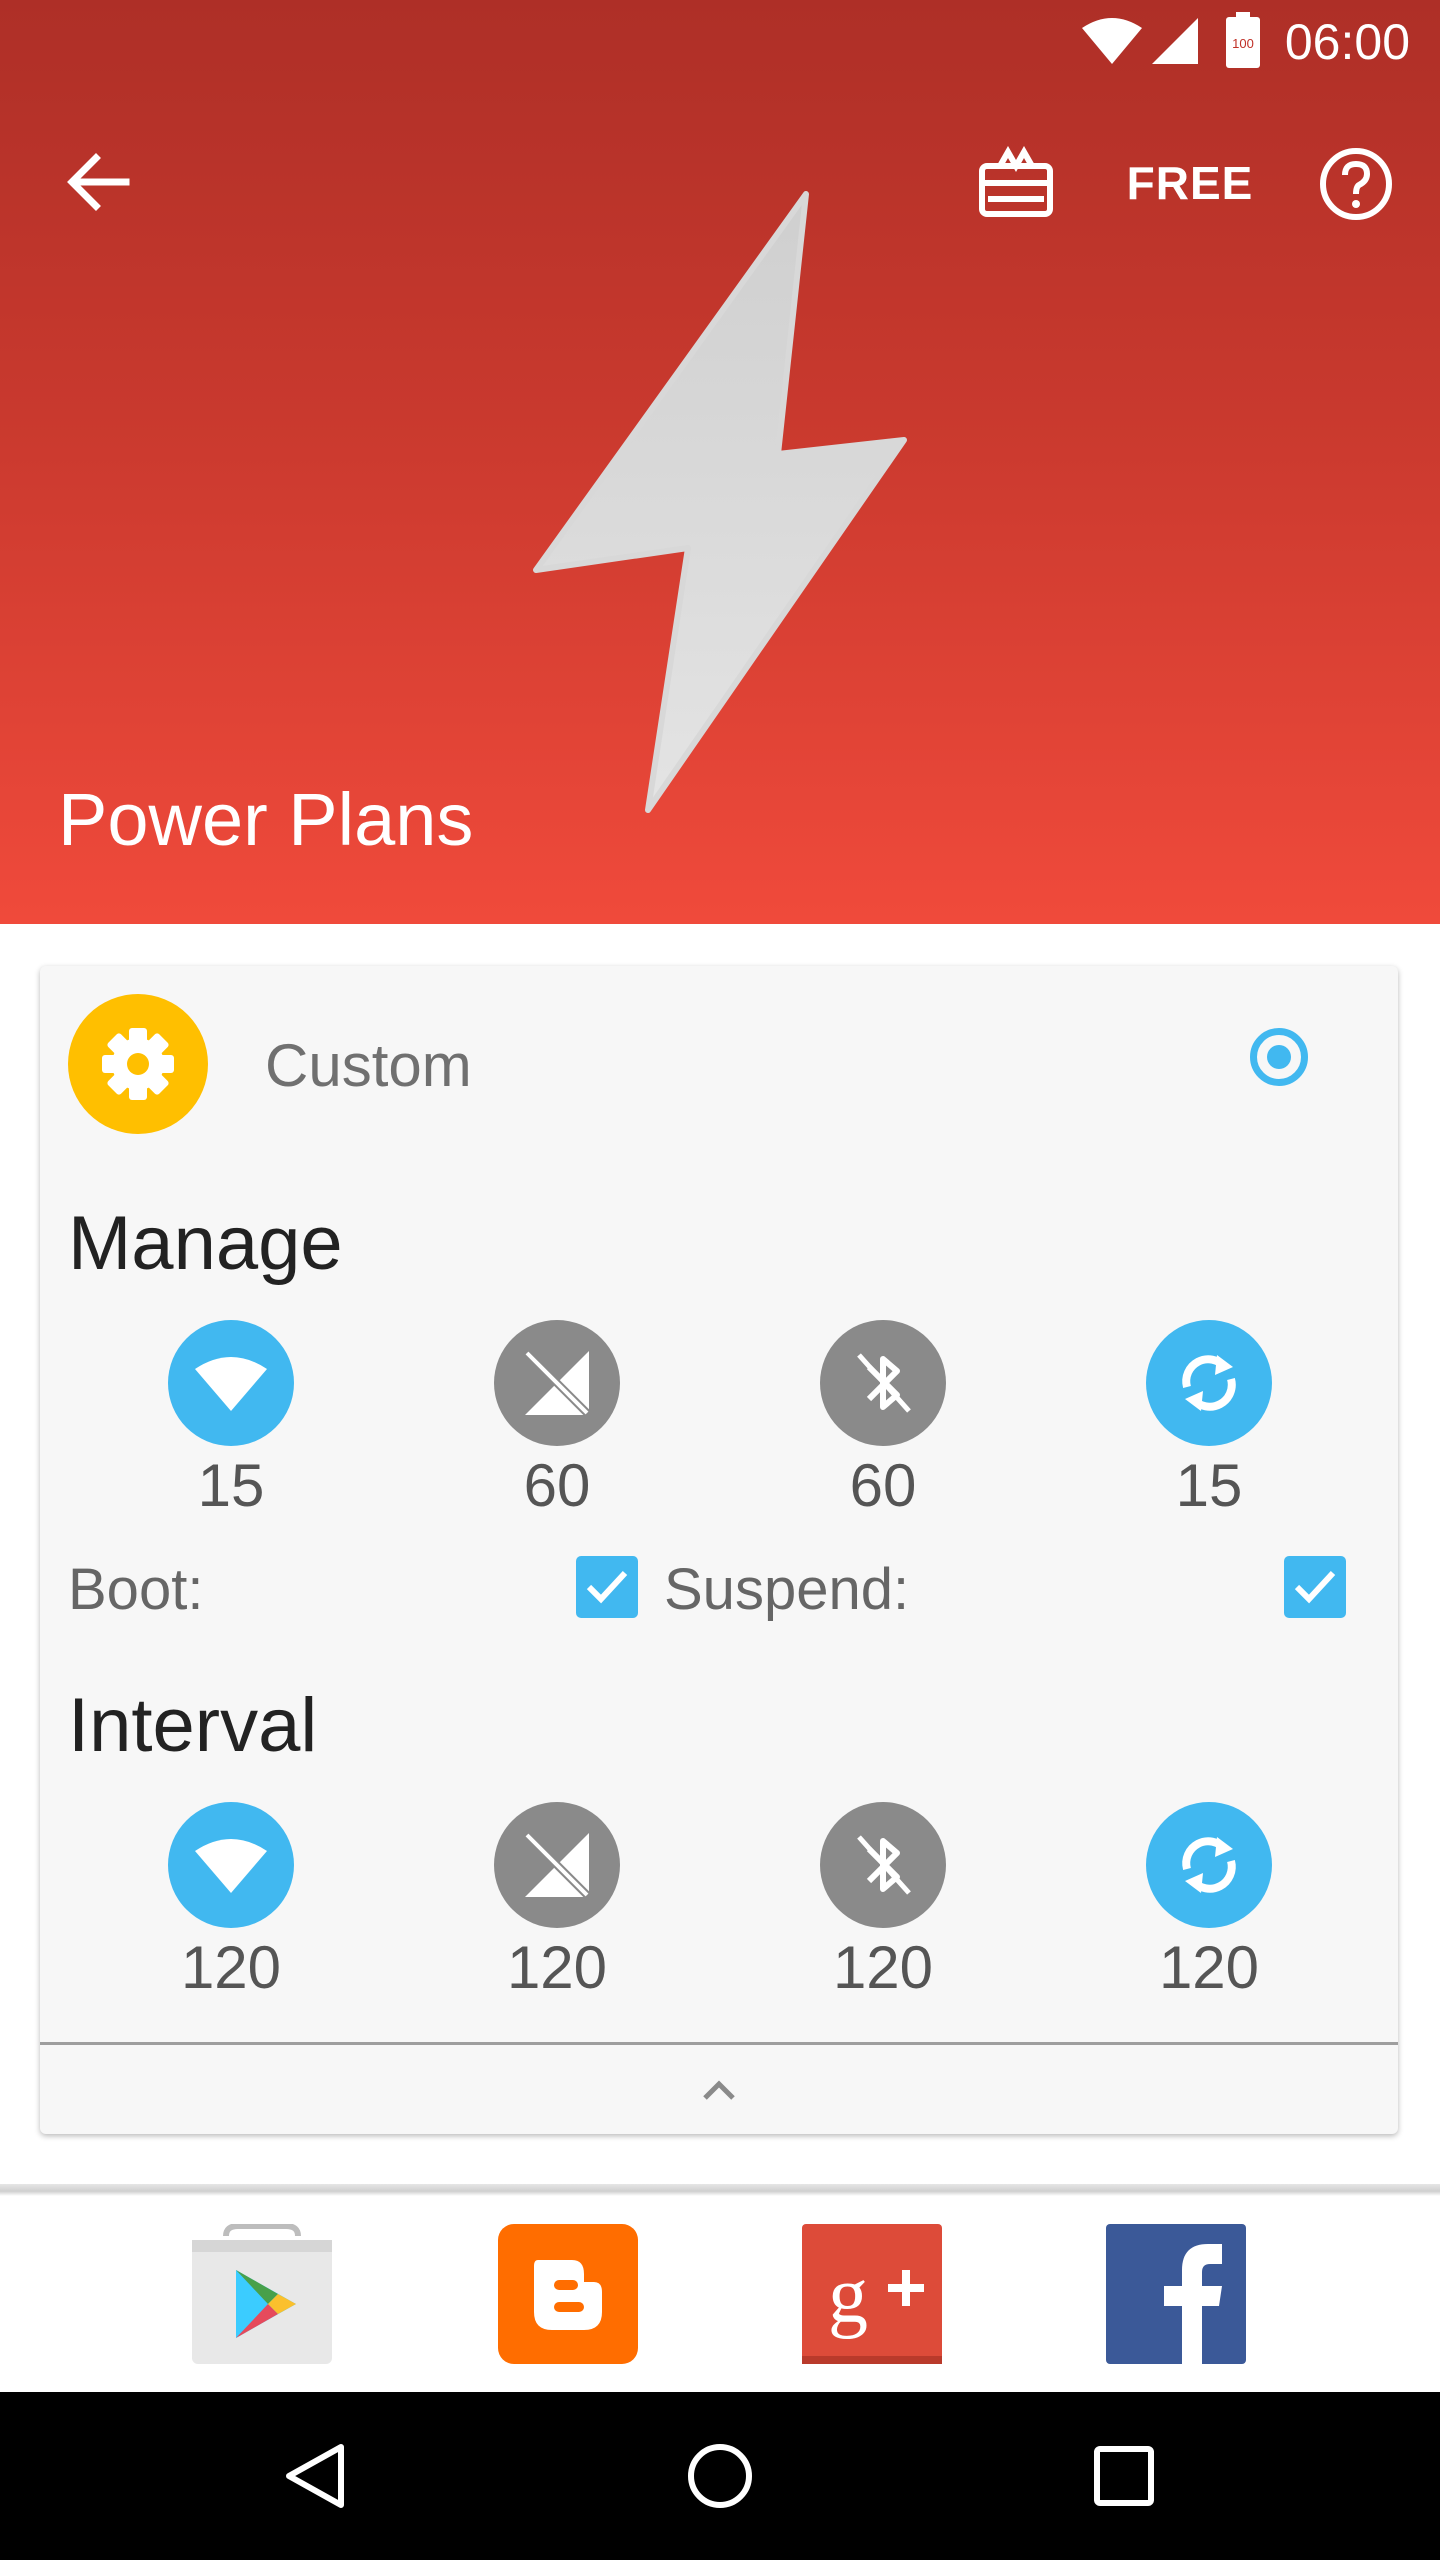 The width and height of the screenshot is (1440, 2560). I want to click on interval-sync: 120, so click(1209, 1905).